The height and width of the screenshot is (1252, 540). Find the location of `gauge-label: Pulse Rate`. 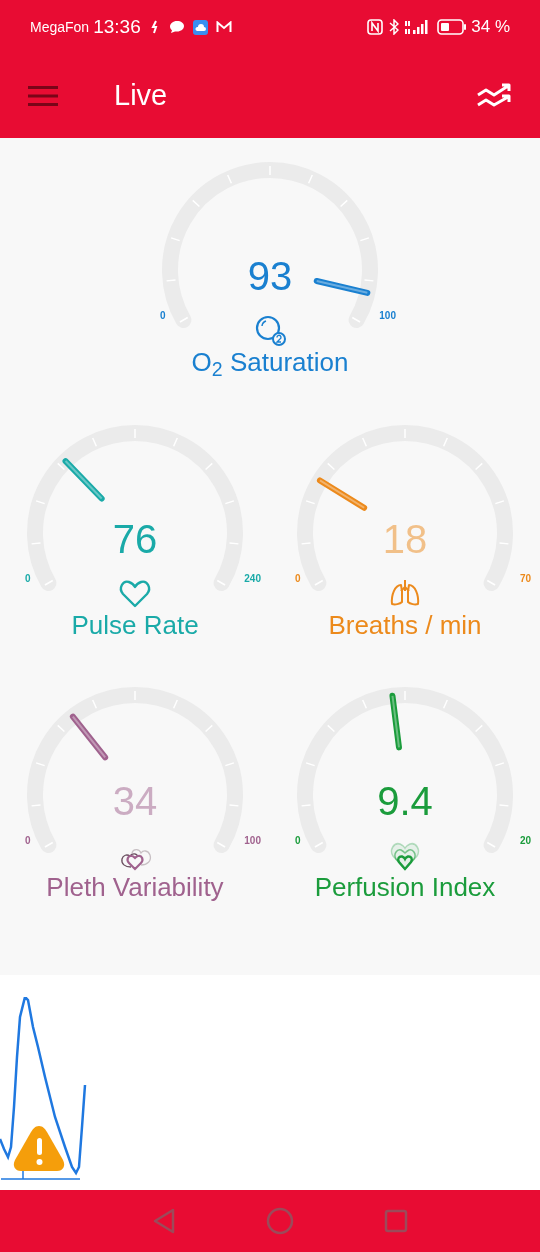

gauge-label: Pulse Rate is located at coordinates (135, 625).